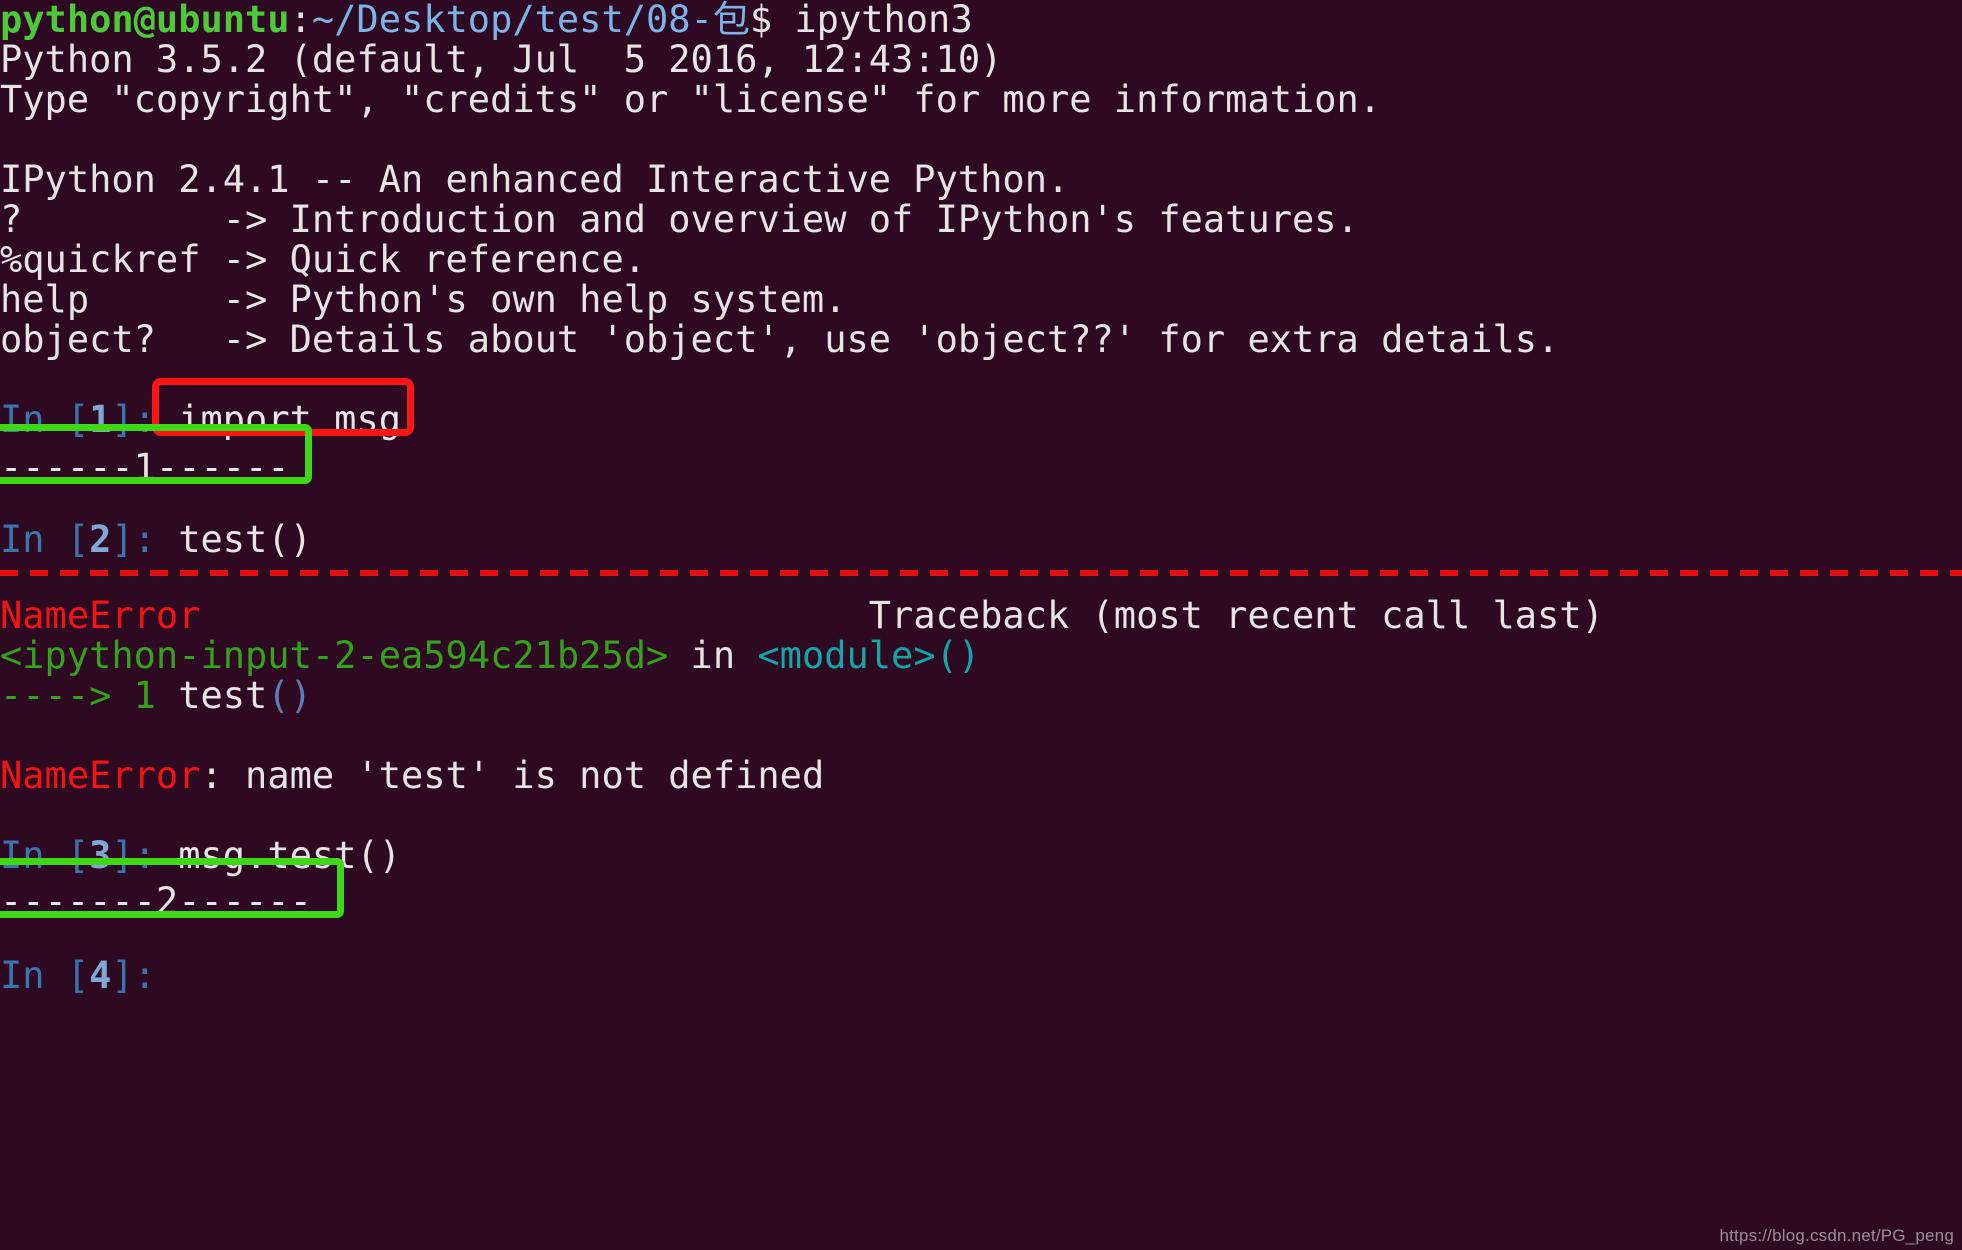 This screenshot has width=1962, height=1250. I want to click on cell-1-input-line: In [1]: import msg, so click(200, 420).